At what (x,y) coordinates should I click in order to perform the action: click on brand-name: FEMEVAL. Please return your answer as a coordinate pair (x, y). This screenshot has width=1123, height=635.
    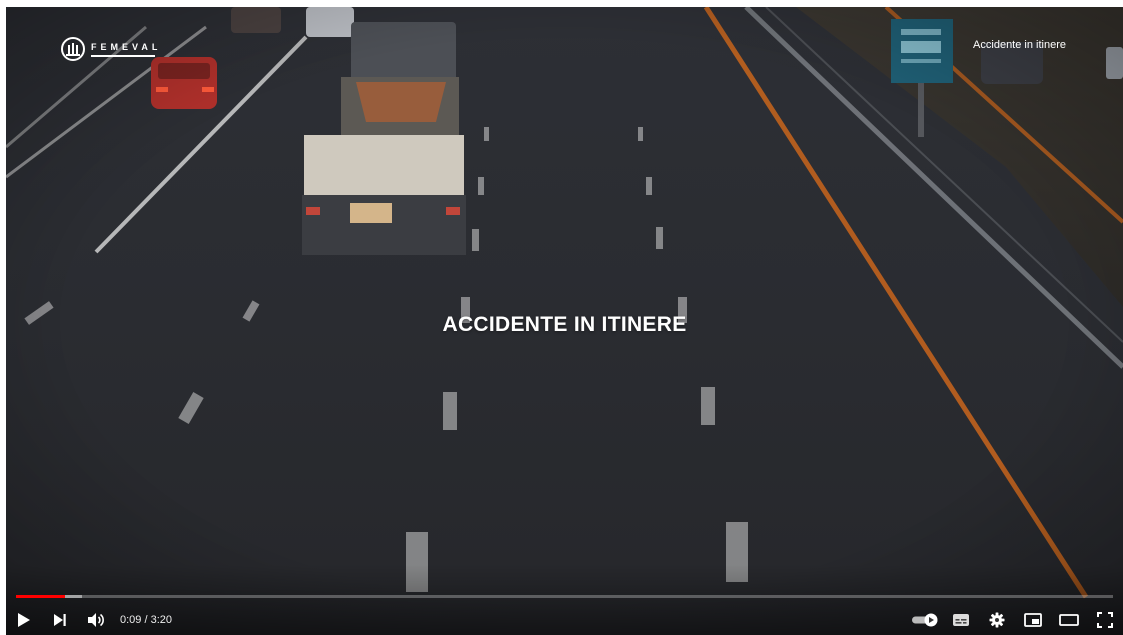
    Looking at the image, I should click on (126, 46).